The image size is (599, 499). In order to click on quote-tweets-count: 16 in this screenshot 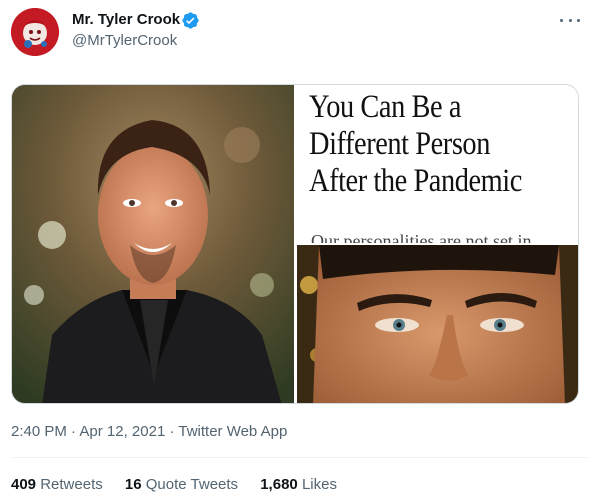, I will do `click(133, 484)`.